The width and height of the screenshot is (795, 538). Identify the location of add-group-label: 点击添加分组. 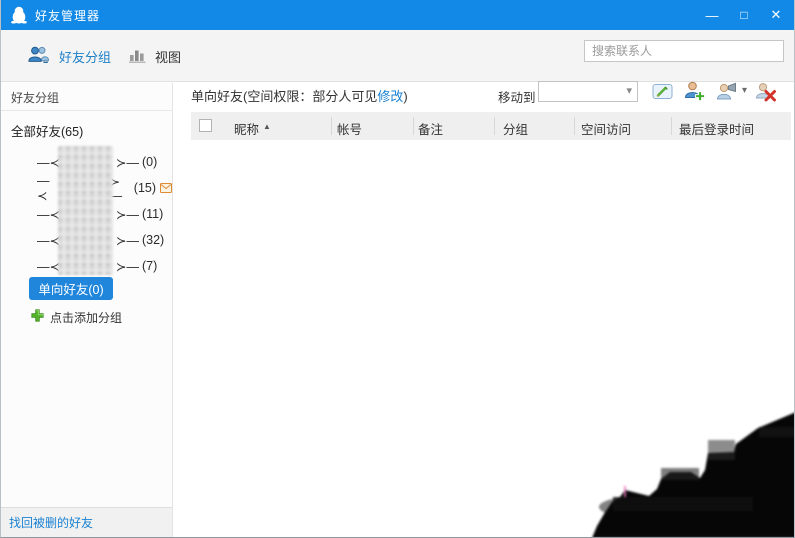
(86, 317).